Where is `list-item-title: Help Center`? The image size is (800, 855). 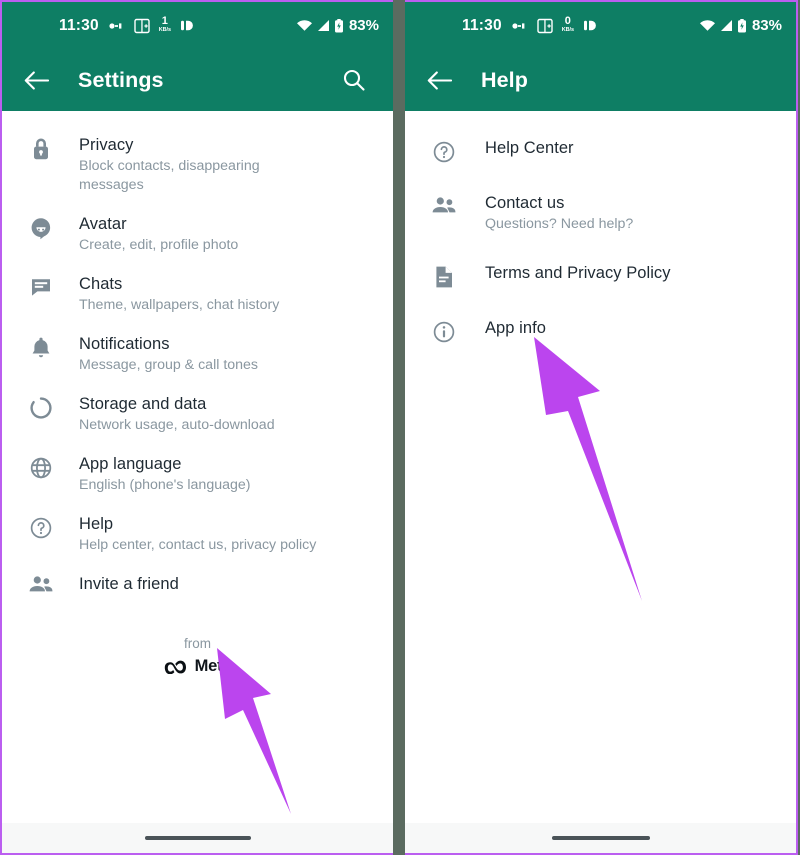 list-item-title: Help Center is located at coordinates (529, 148).